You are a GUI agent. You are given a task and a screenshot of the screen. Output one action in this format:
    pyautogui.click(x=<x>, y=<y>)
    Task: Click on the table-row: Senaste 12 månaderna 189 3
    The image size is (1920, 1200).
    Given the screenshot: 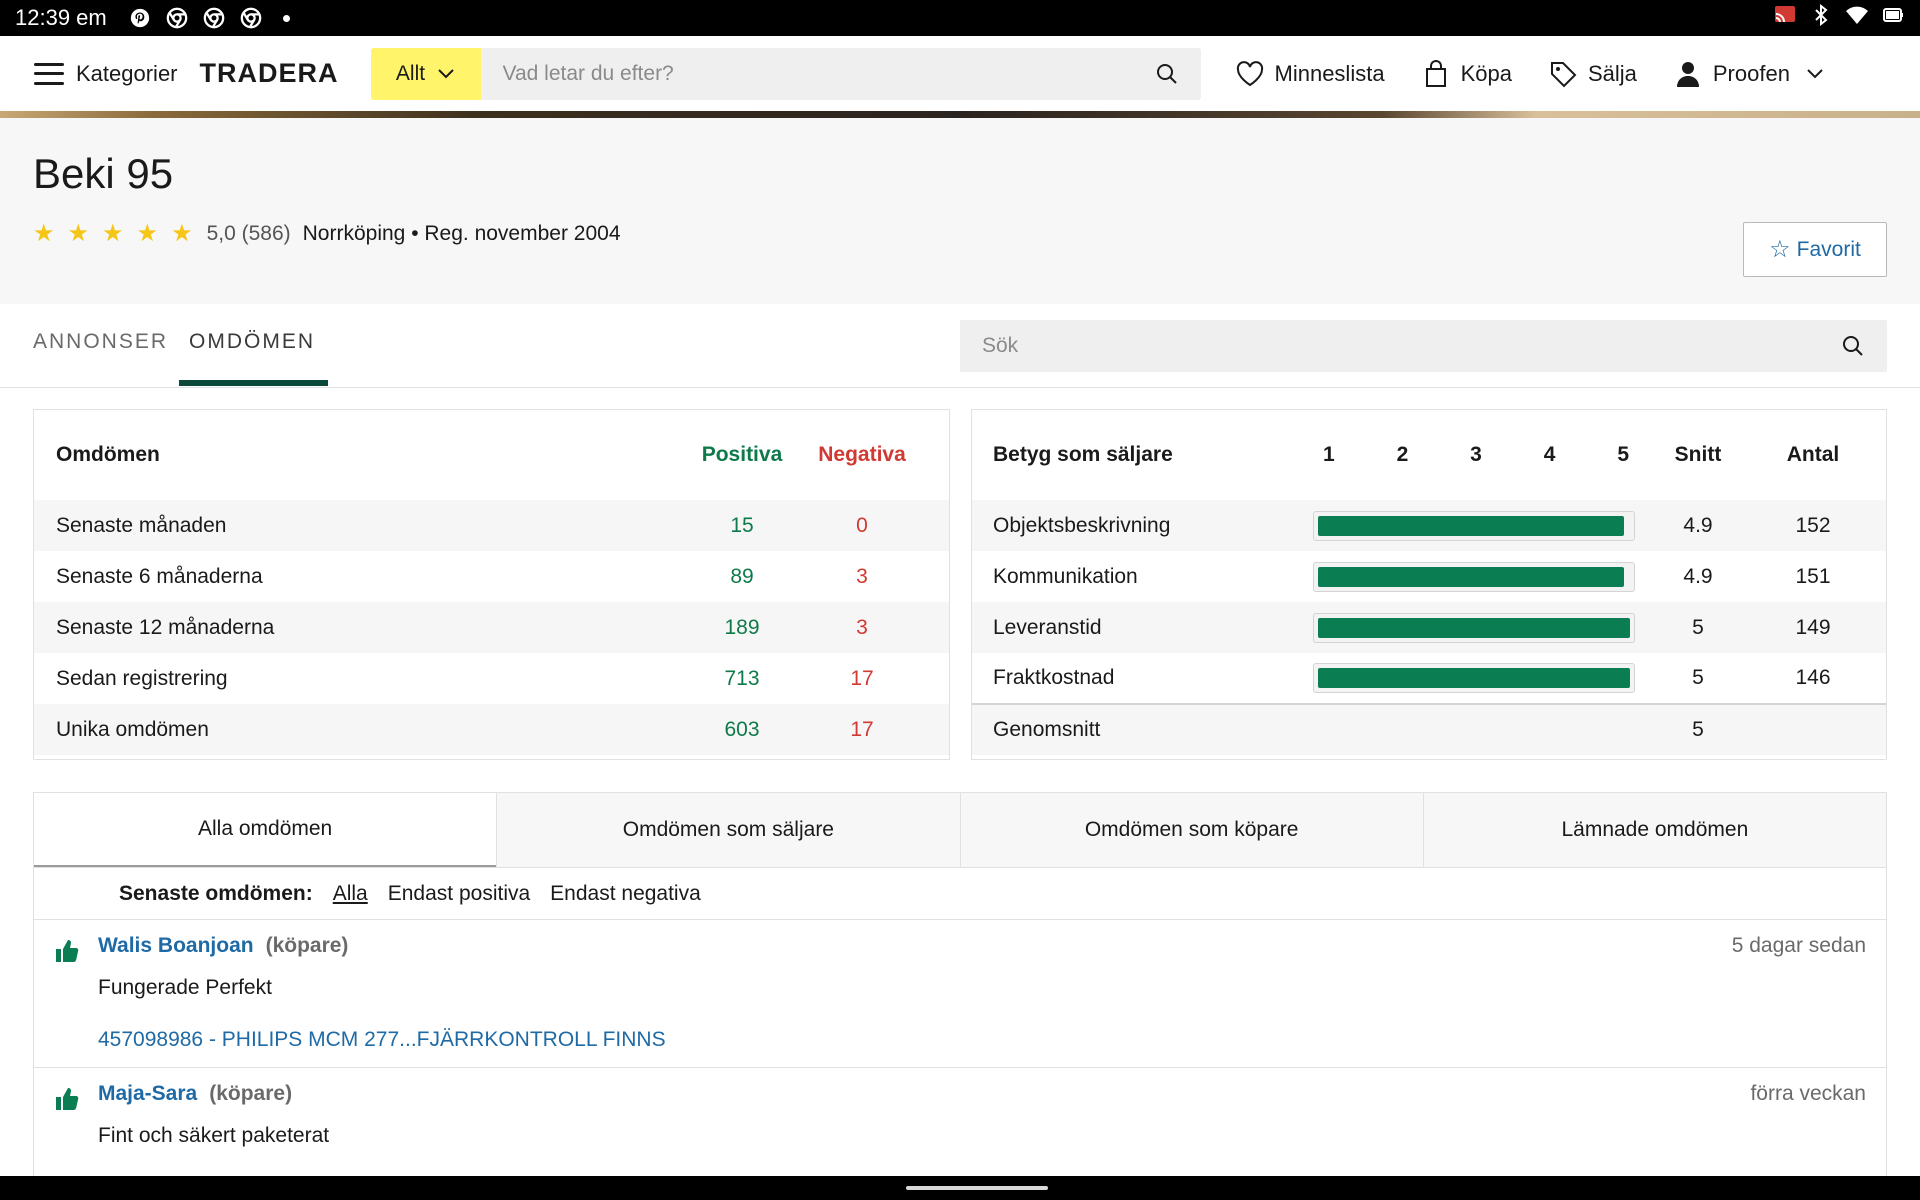 What is the action you would take?
    pyautogui.click(x=491, y=627)
    